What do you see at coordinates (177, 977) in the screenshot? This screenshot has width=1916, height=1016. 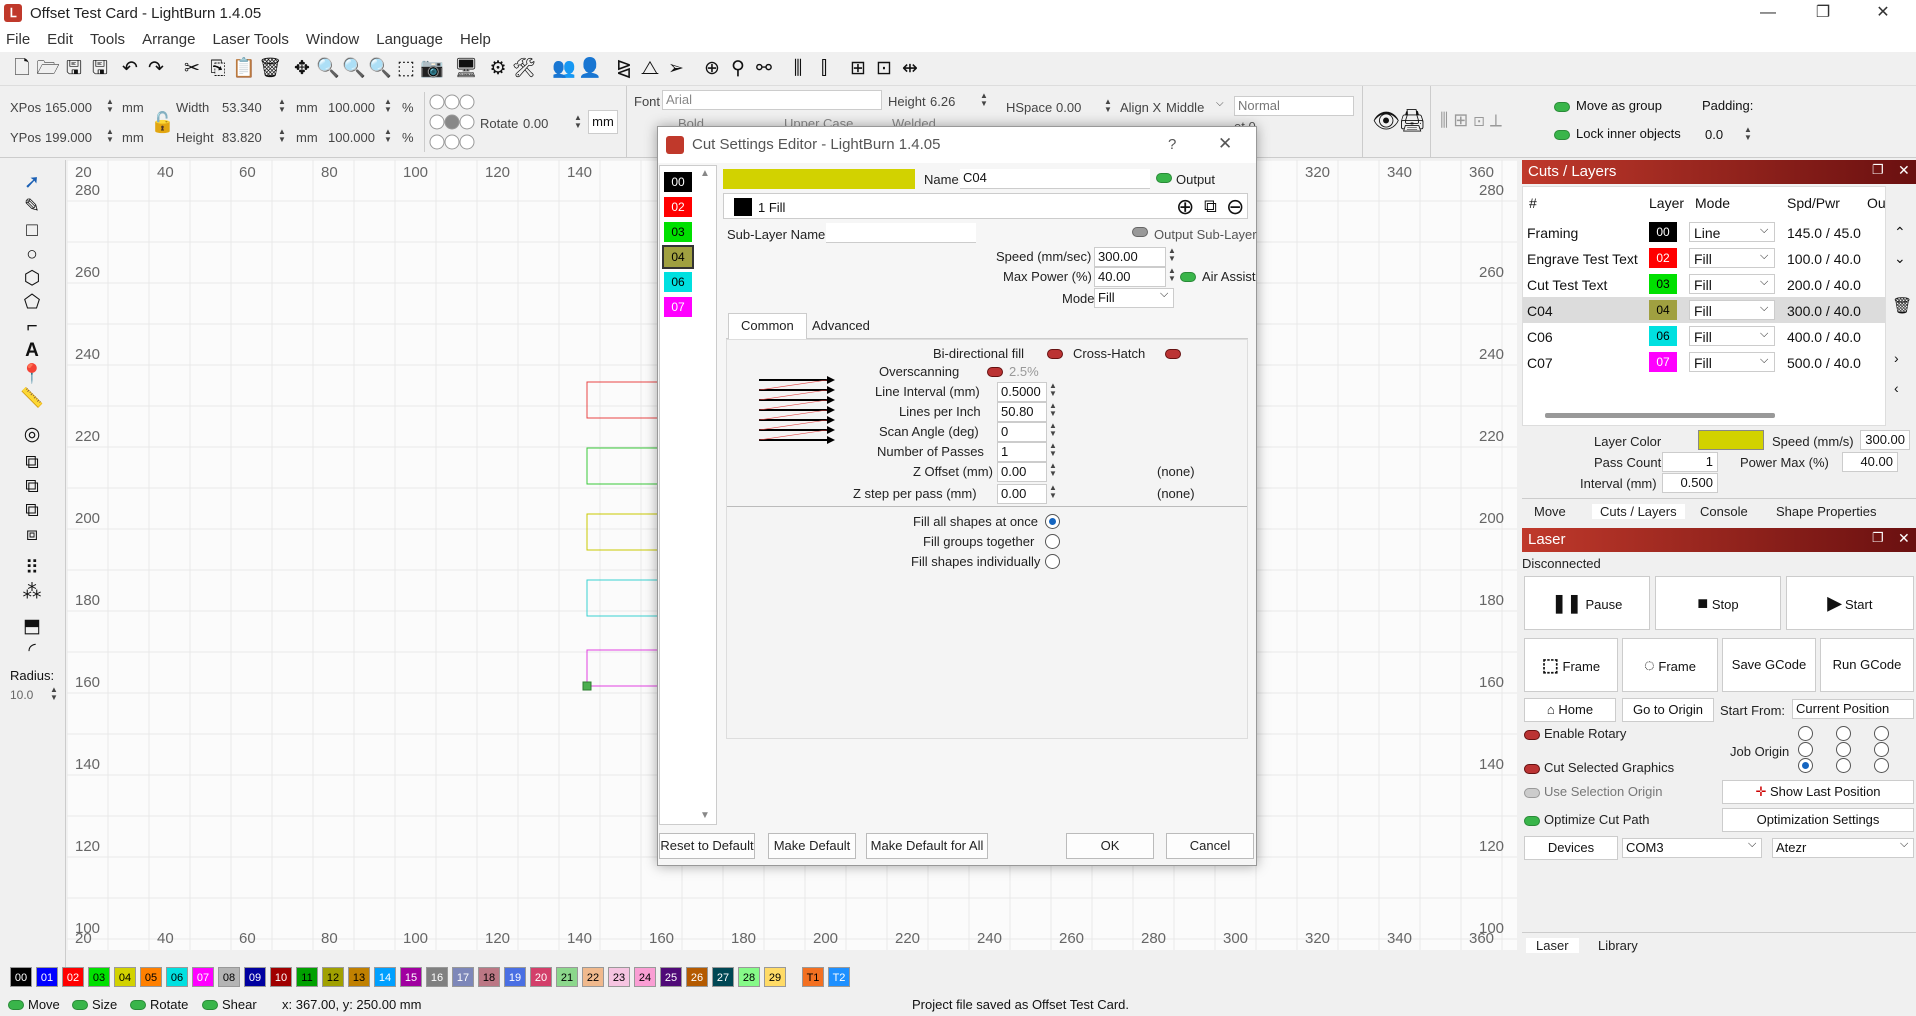 I see `palette-color-06: 06` at bounding box center [177, 977].